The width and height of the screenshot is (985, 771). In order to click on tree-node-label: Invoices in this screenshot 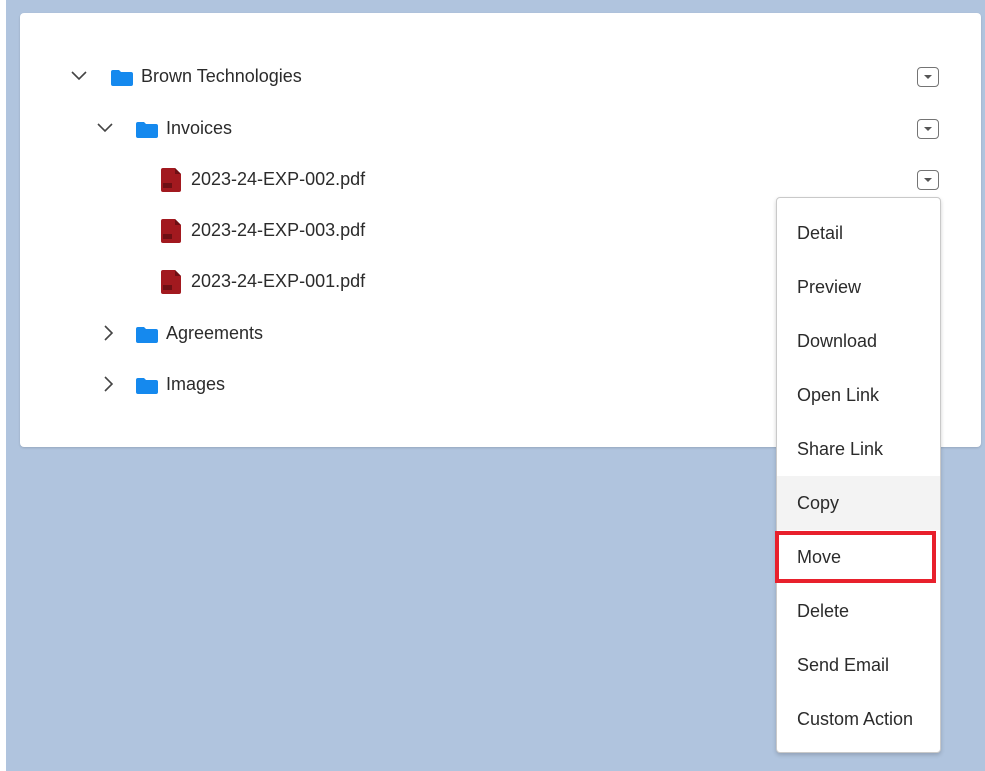, I will do `click(199, 128)`.